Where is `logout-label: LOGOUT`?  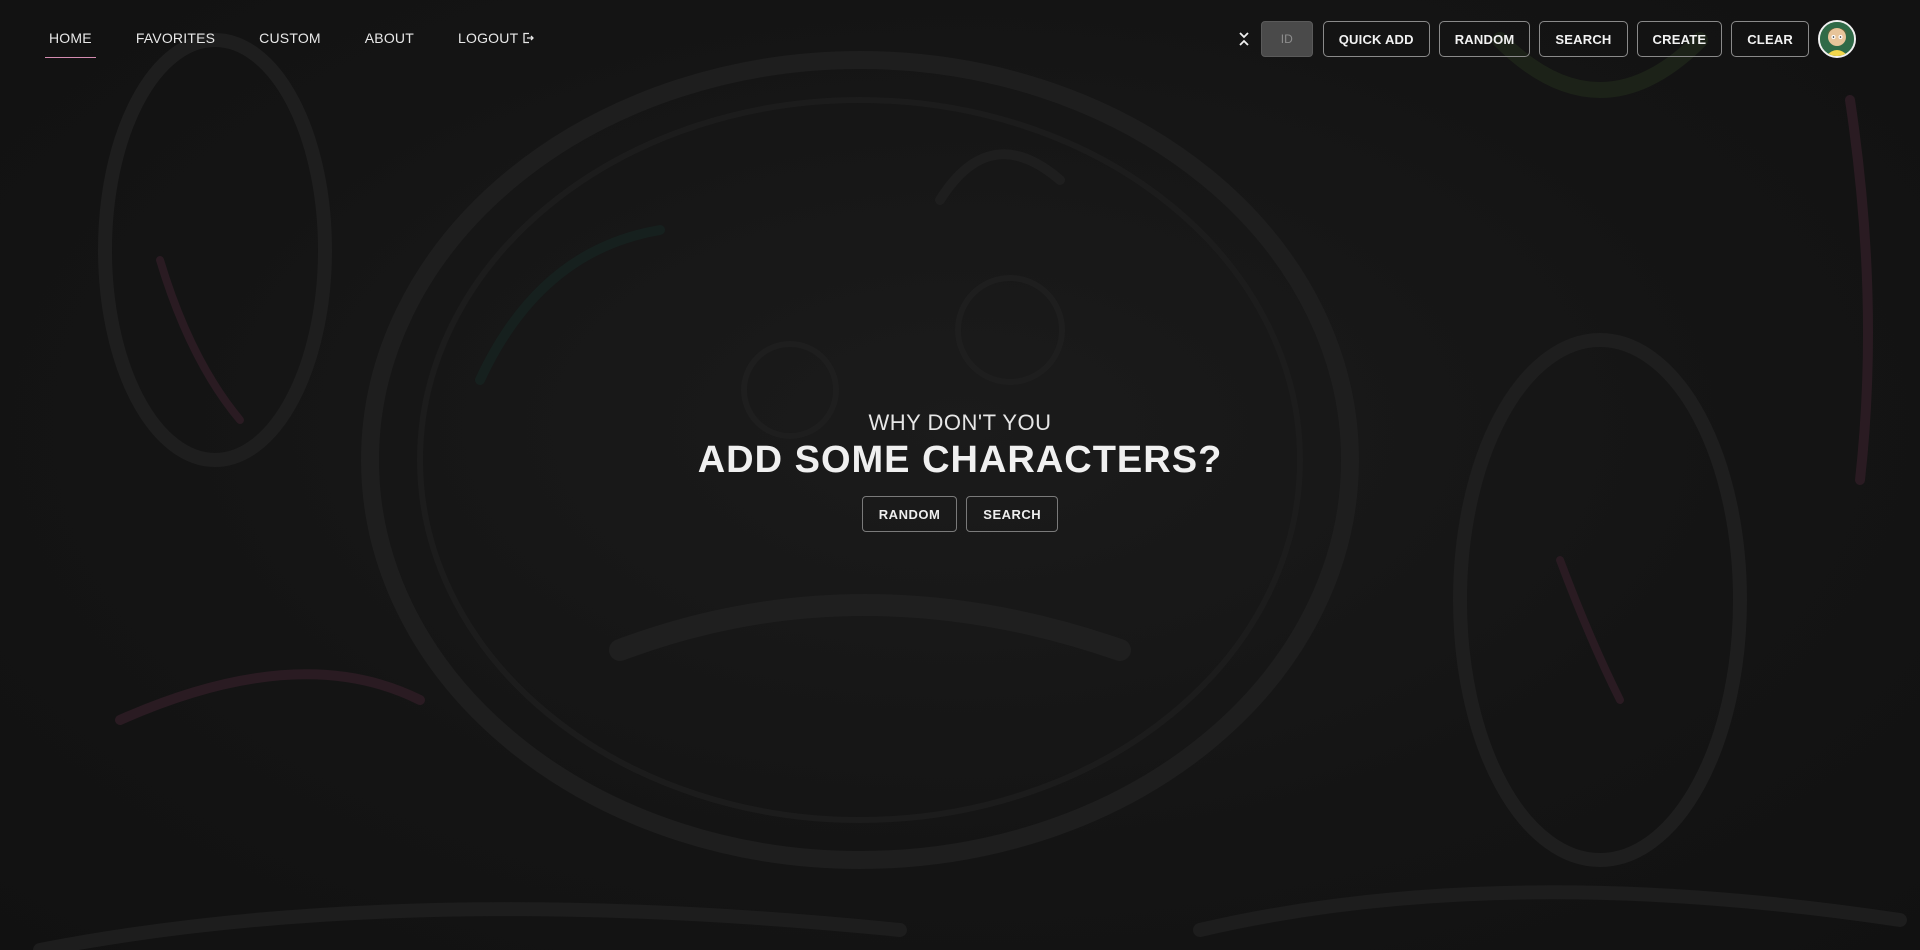 logout-label: LOGOUT is located at coordinates (488, 38).